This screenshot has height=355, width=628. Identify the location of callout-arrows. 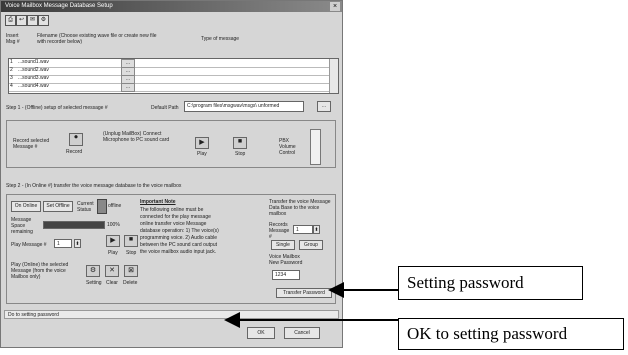
(311, 305).